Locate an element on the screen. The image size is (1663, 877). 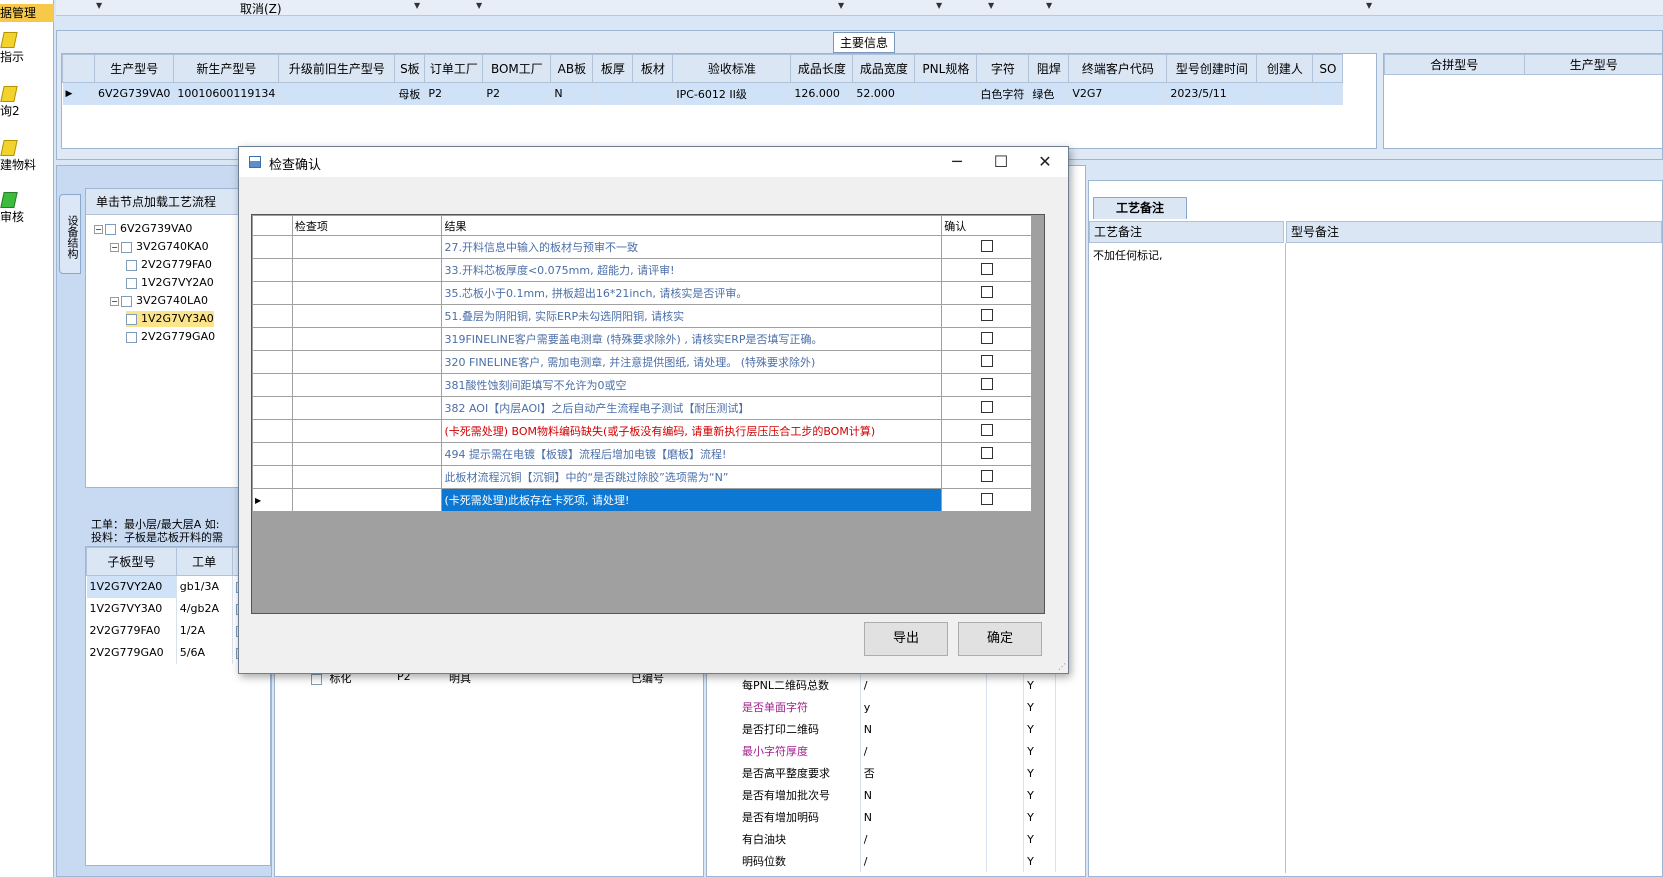
tree-node: 1V2G7VY2A0 is located at coordinates (170, 283).